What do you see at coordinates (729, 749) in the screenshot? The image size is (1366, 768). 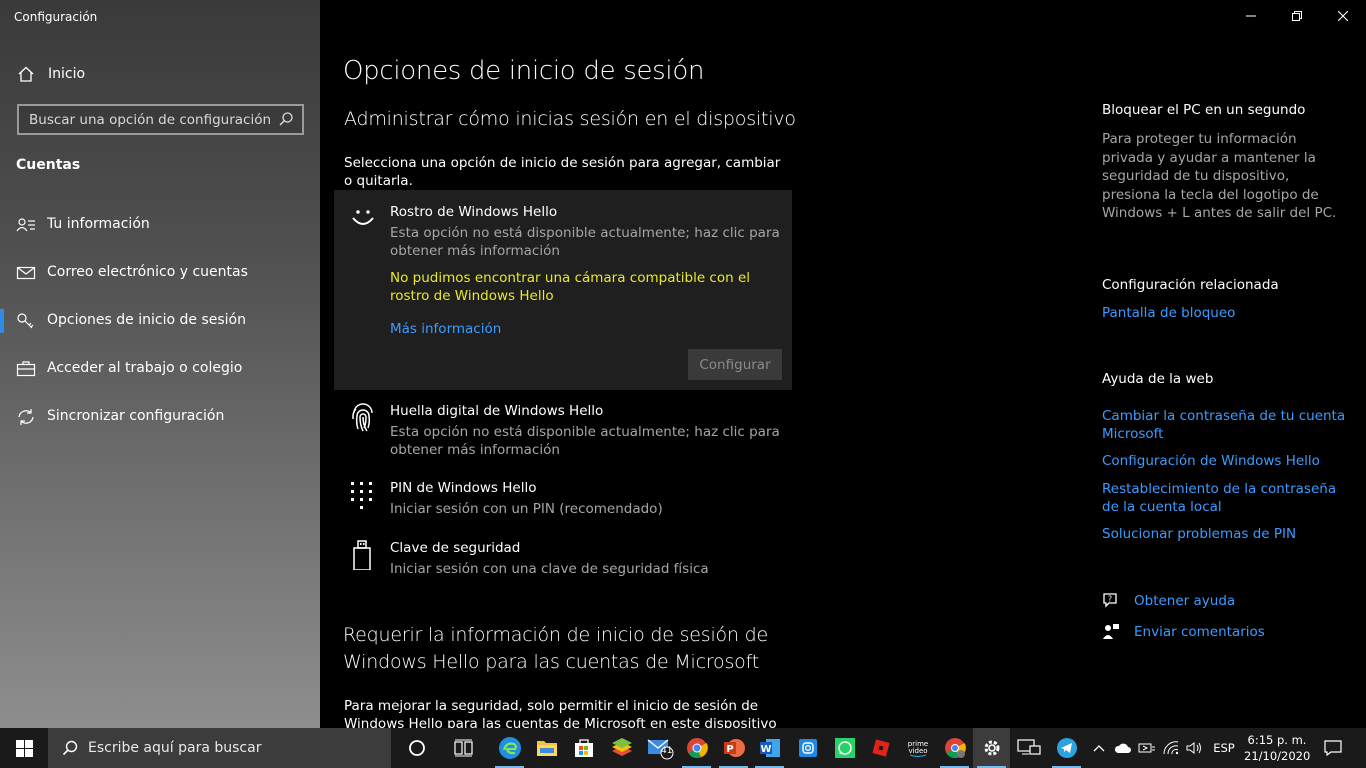 I see `svg-text: P` at bounding box center [729, 749].